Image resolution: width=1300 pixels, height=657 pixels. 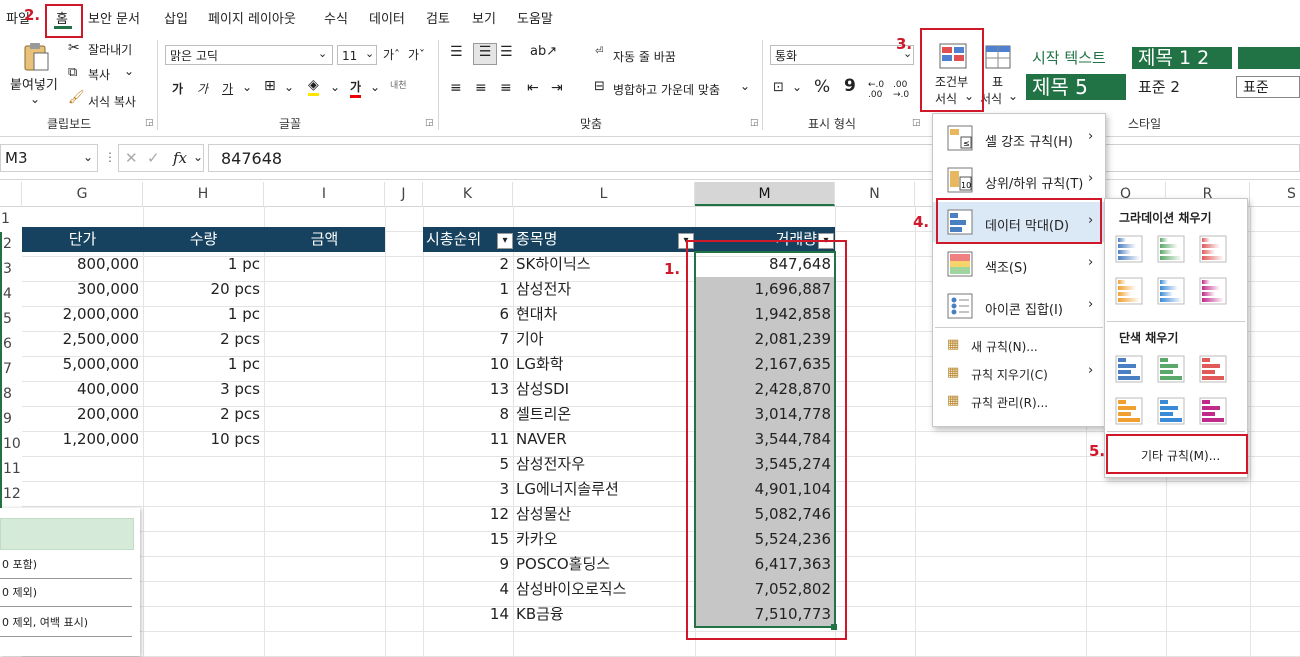 What do you see at coordinates (19, 564) in the screenshot?
I see `side-panel-item: 0 포함)` at bounding box center [19, 564].